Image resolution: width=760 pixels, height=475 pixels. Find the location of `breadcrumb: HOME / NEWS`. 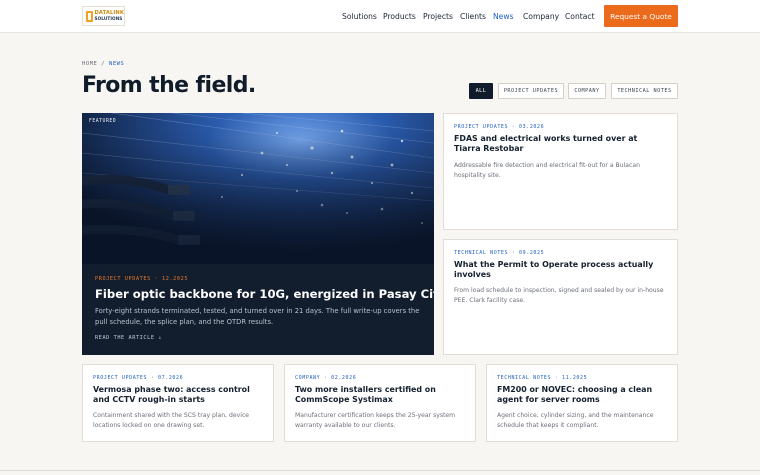

breadcrumb: HOME / NEWS is located at coordinates (103, 64).